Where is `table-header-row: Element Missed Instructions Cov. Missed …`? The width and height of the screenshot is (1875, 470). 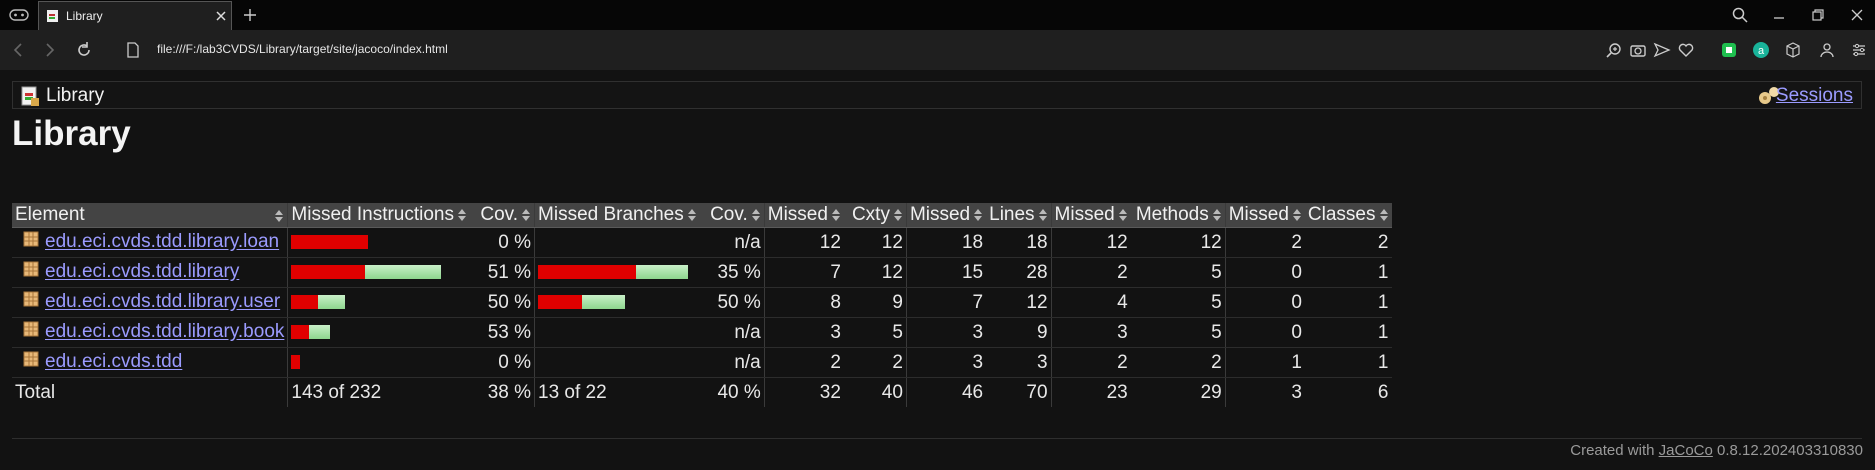
table-header-row: Element Missed Instructions Cov. Missed … is located at coordinates (702, 215).